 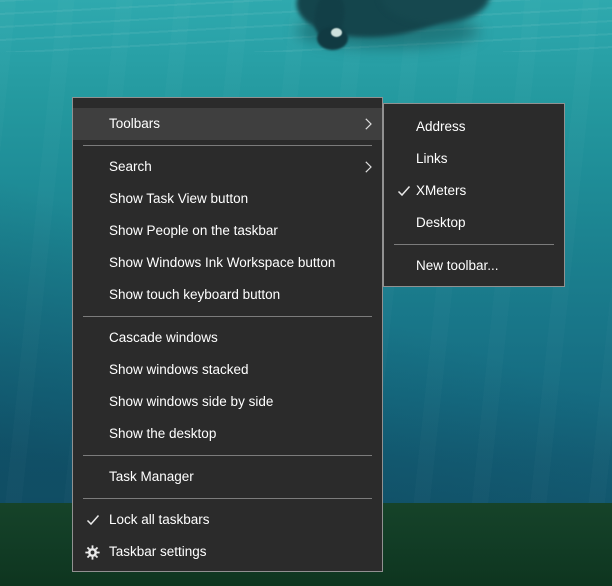 I want to click on menu-item-show-people-on-taskbar: Show People on the taskbar, so click(x=227, y=231).